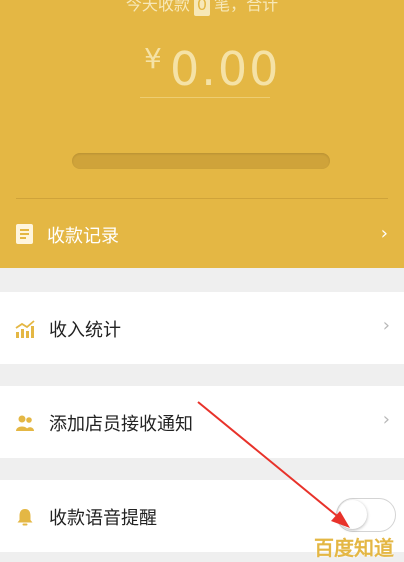  What do you see at coordinates (205, 97) in the screenshot?
I see `amount-underline` at bounding box center [205, 97].